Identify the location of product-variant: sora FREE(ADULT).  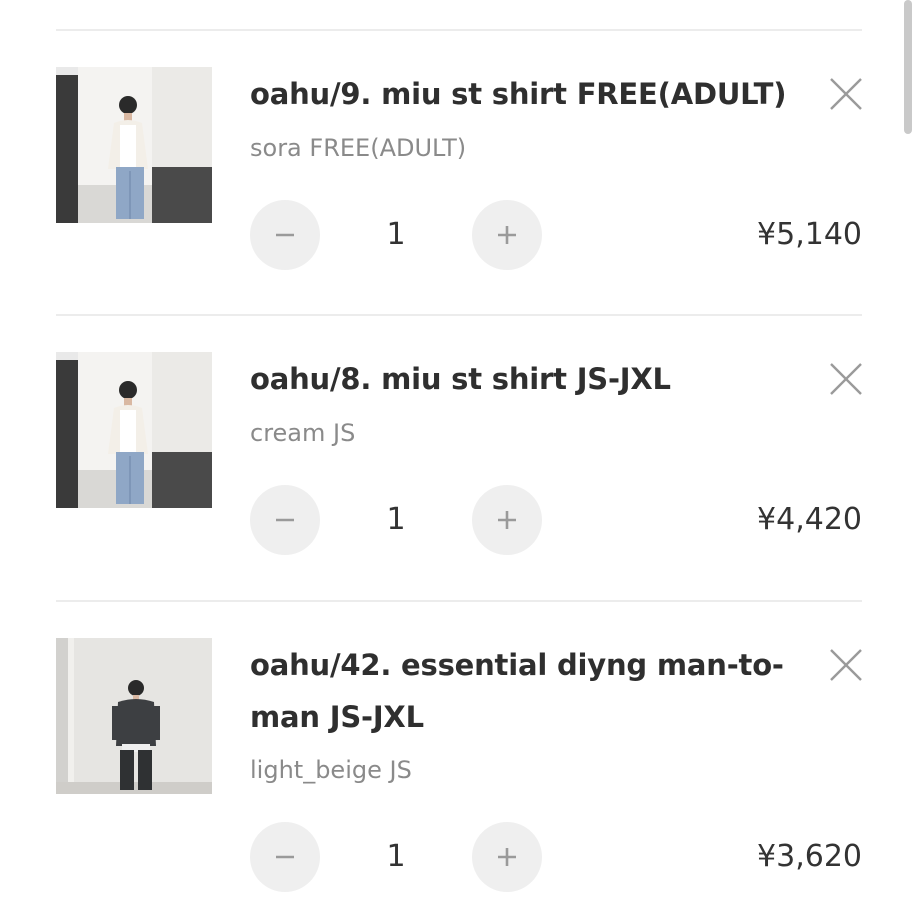
(358, 148).